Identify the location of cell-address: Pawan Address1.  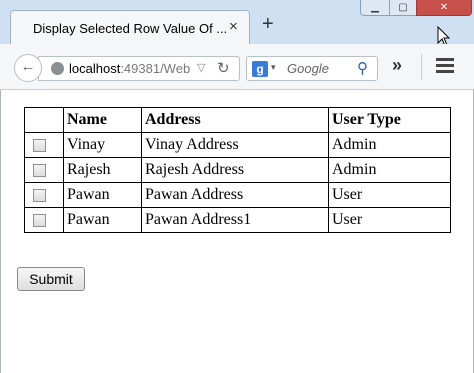
(235, 220).